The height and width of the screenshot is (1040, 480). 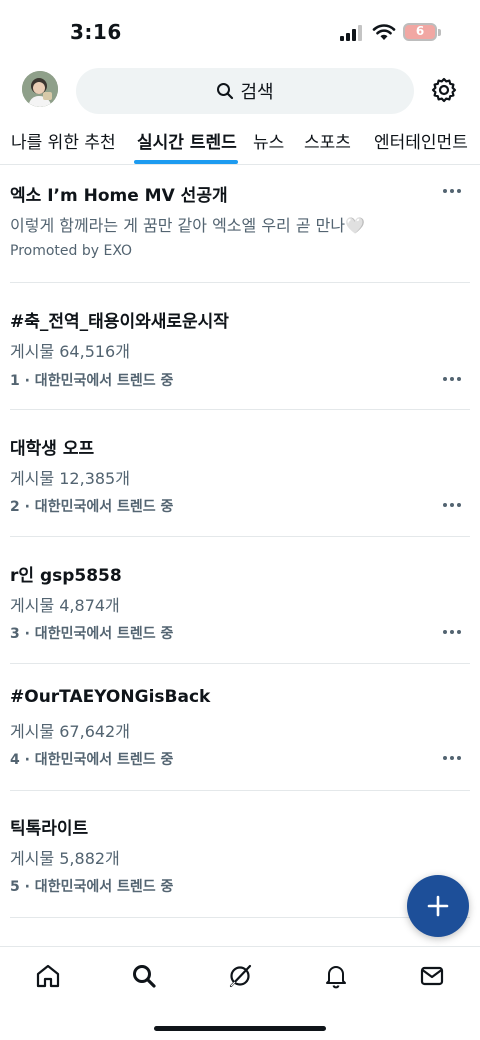 What do you see at coordinates (52, 449) in the screenshot?
I see `trend-title: 대학생 오프` at bounding box center [52, 449].